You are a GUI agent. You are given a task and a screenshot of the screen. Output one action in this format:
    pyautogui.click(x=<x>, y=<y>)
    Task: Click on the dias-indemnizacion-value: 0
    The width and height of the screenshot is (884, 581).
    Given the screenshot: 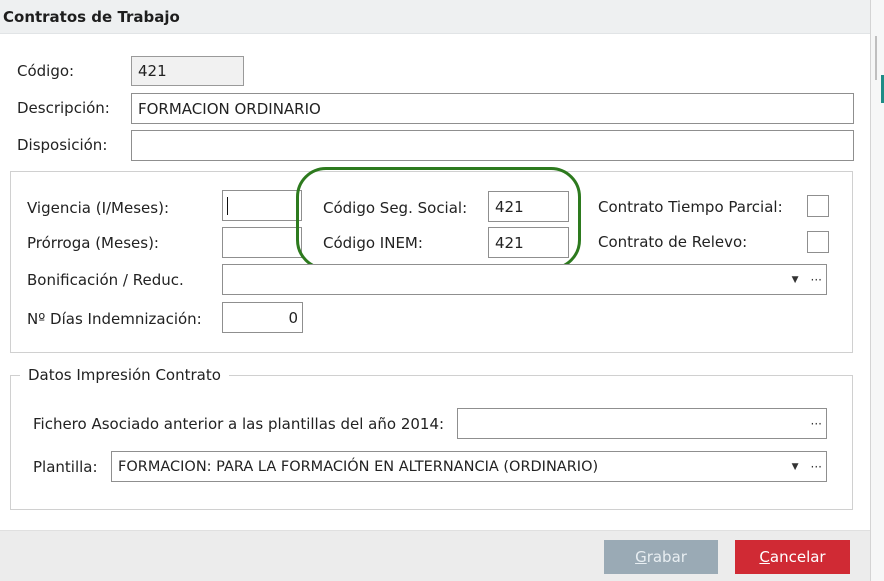 What is the action you would take?
    pyautogui.click(x=293, y=317)
    